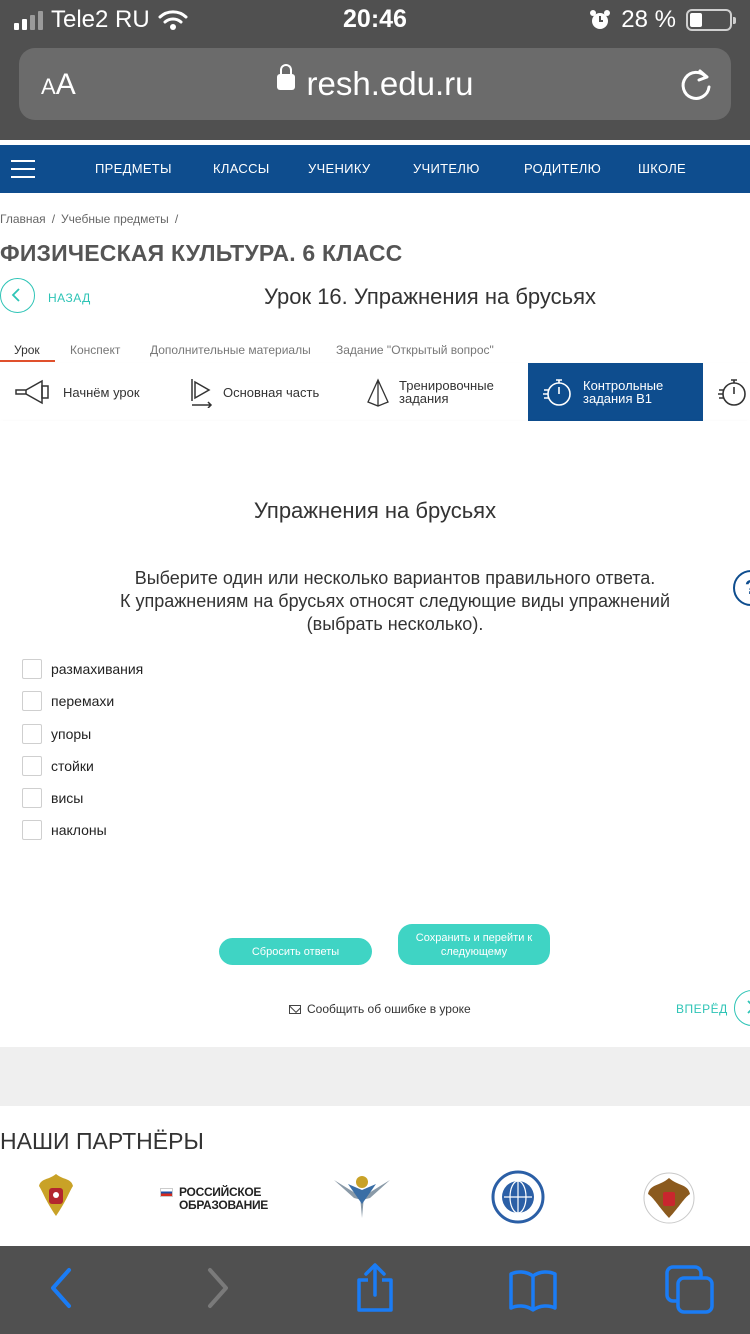  Describe the element at coordinates (23, 219) in the screenshot. I see `breadcrumb-home: Главная` at that location.